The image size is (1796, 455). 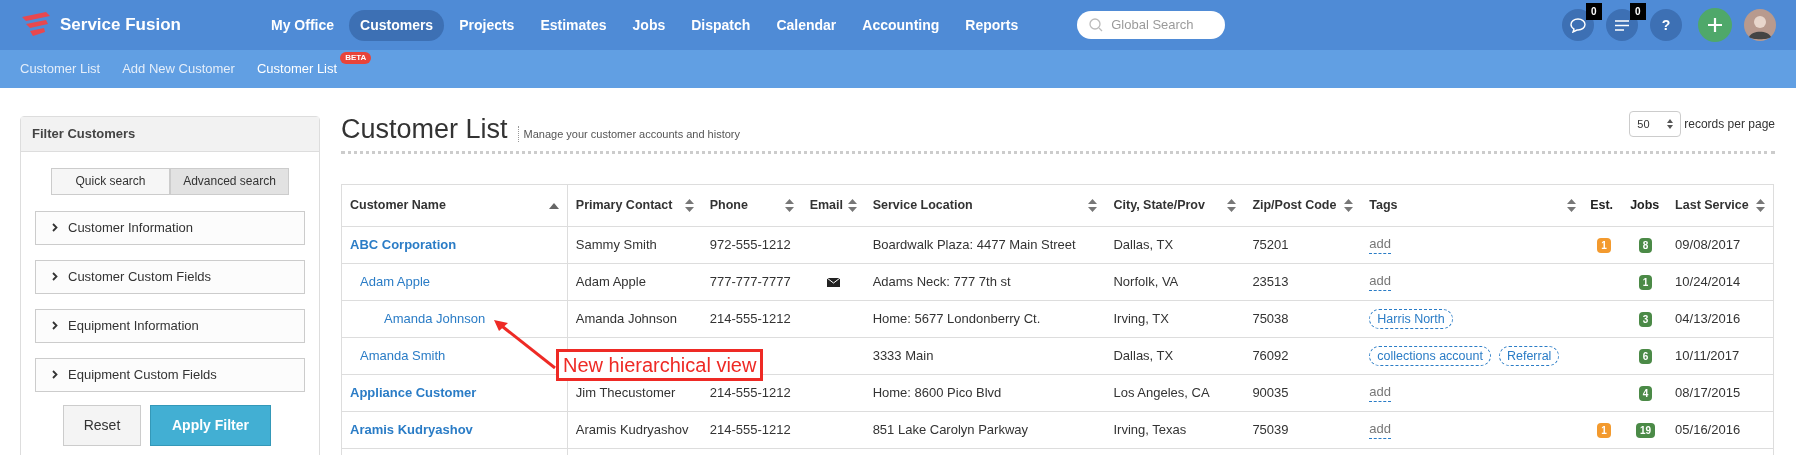 I want to click on table-cell: Home: 5677 Londonberry Ct., so click(x=956, y=319).